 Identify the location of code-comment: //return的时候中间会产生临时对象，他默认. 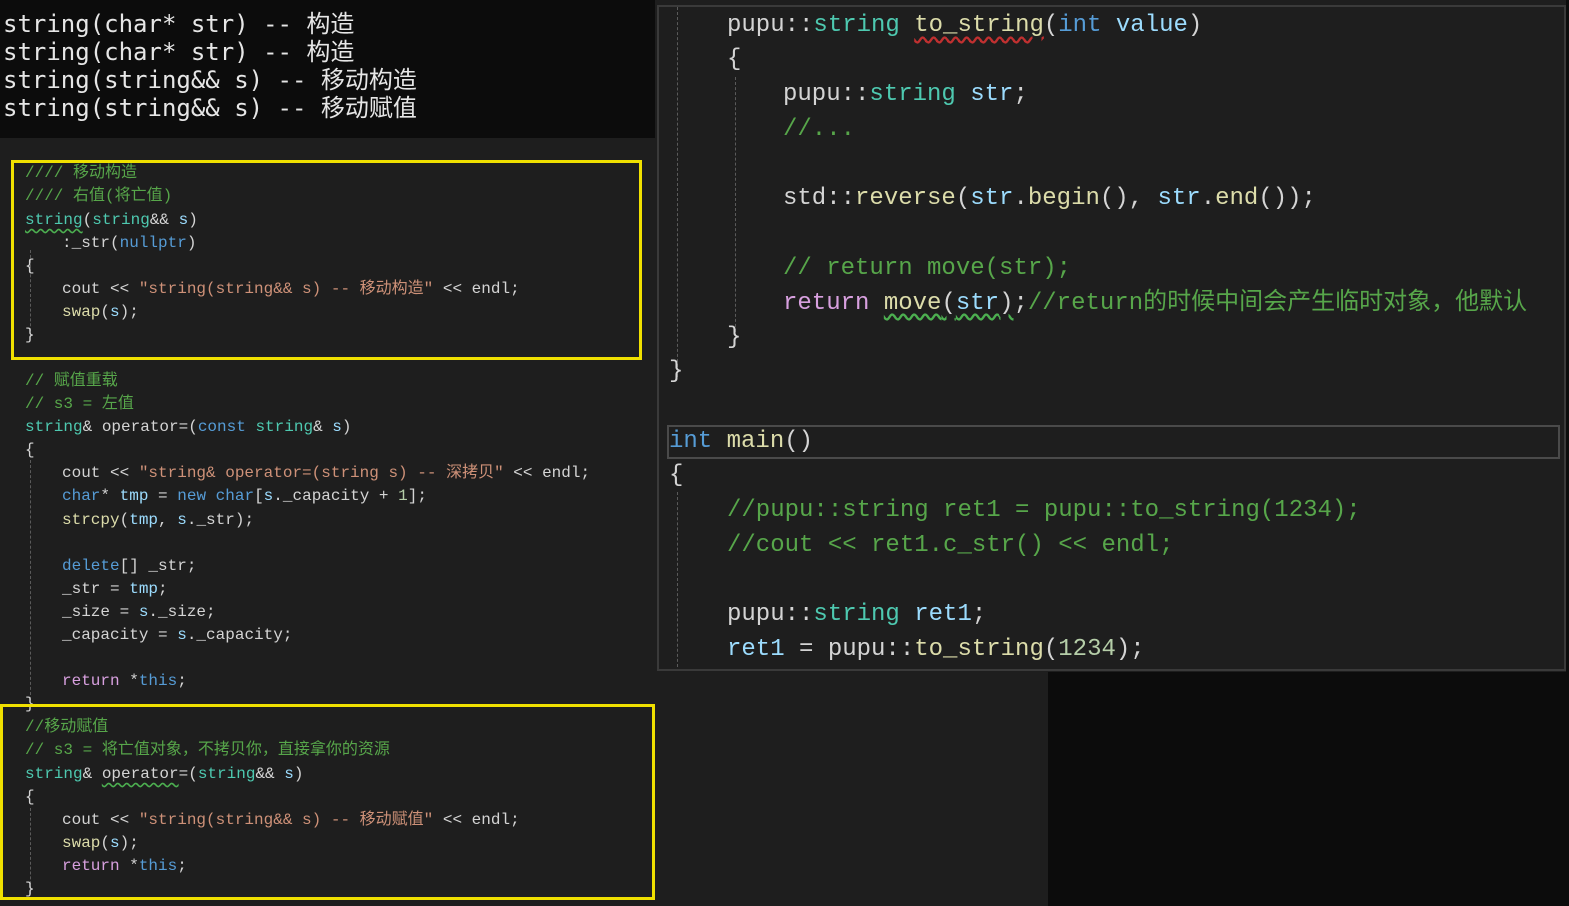
(1277, 303).